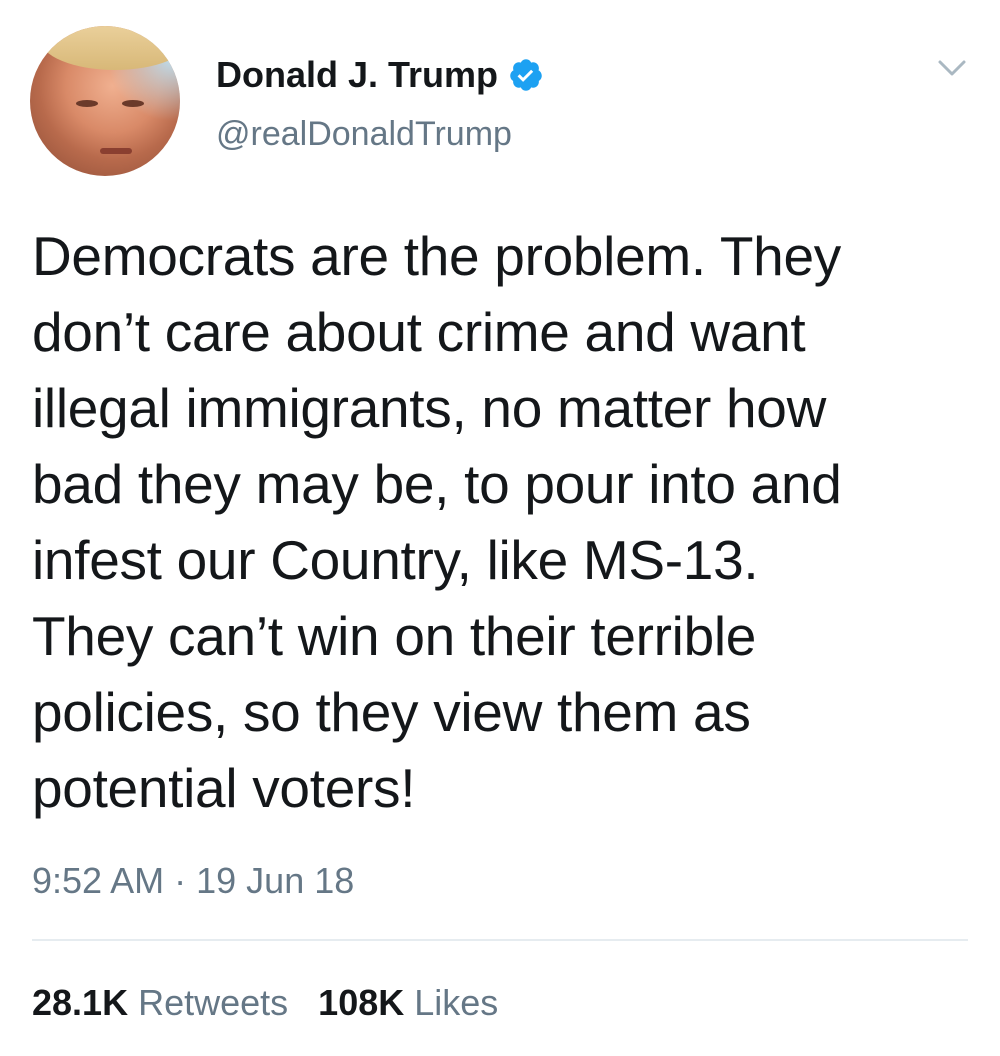 The height and width of the screenshot is (1056, 1000). What do you see at coordinates (364, 134) in the screenshot?
I see `author-handle: @realDonaldTrump` at bounding box center [364, 134].